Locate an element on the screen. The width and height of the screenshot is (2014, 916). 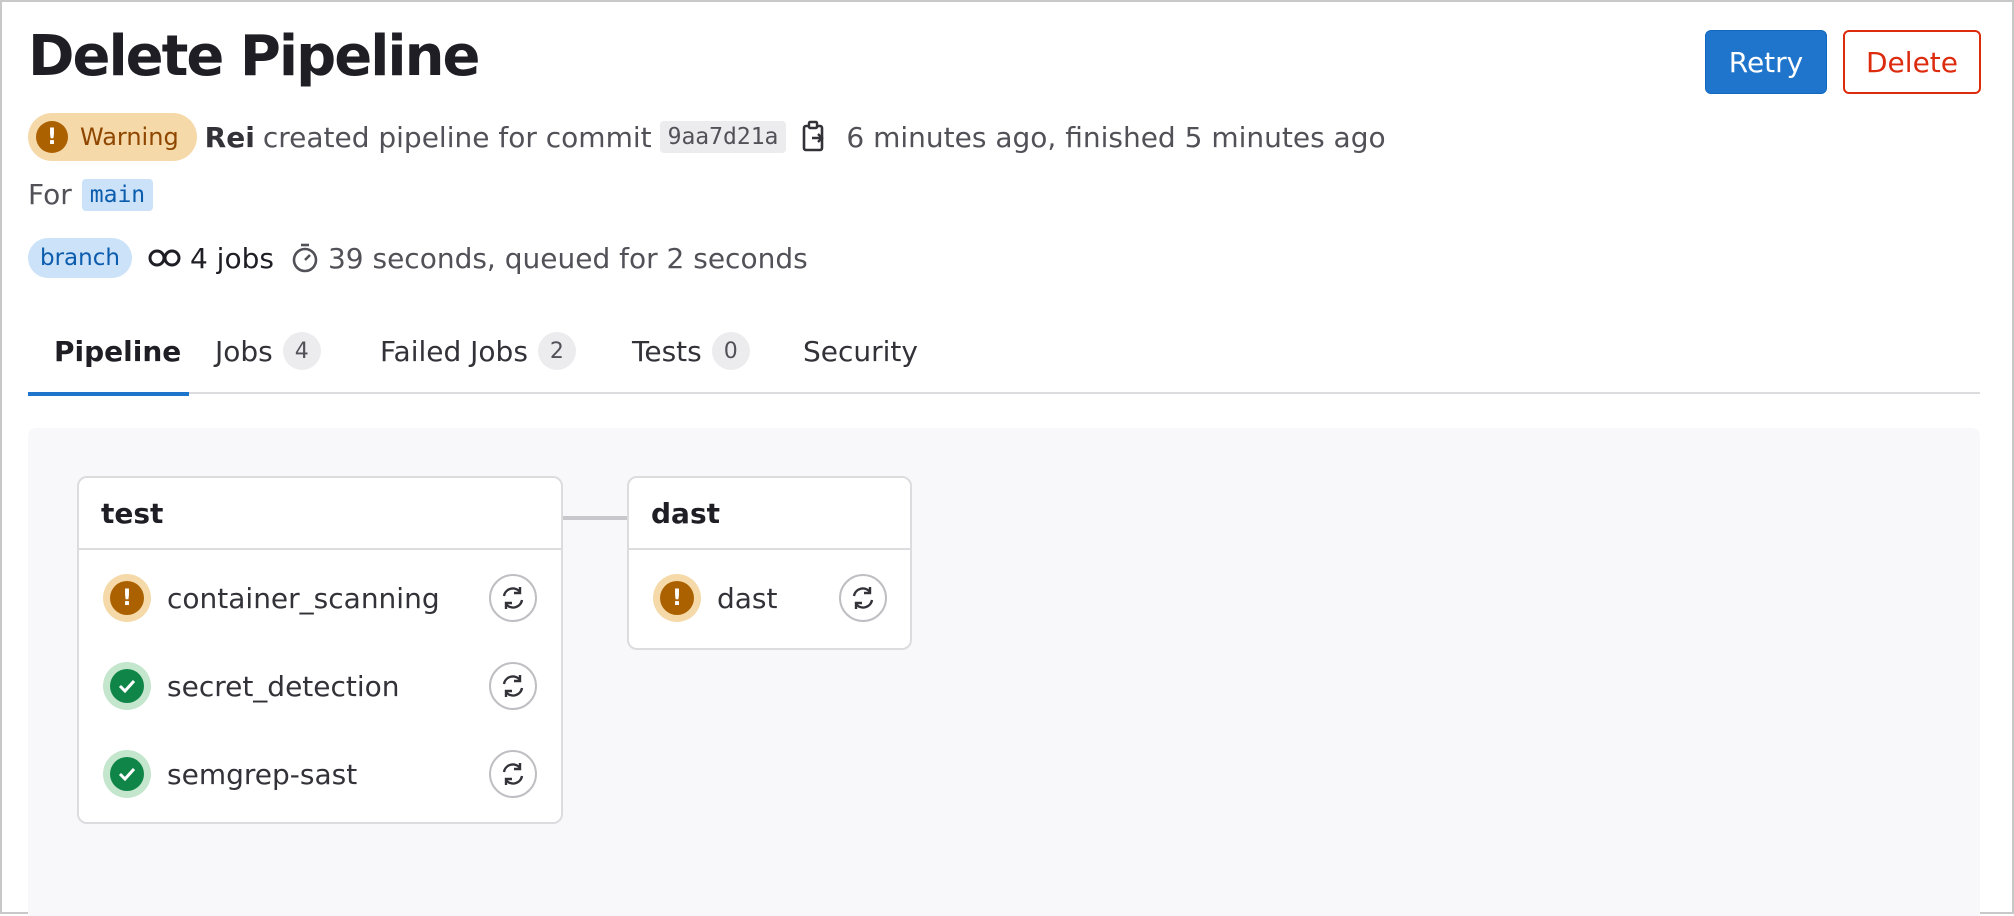
tab-tests: Tests 0 is located at coordinates (691, 351).